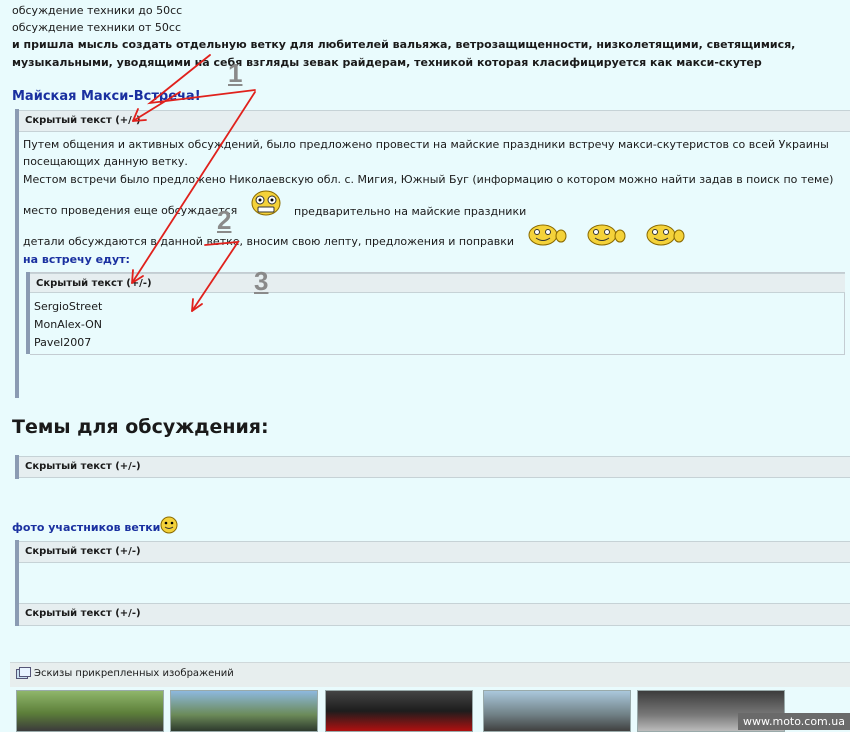 Image resolution: width=850 pixels, height=732 pixels. Describe the element at coordinates (193, 183) in the screenshot. I see `annotation-arrows` at that location.